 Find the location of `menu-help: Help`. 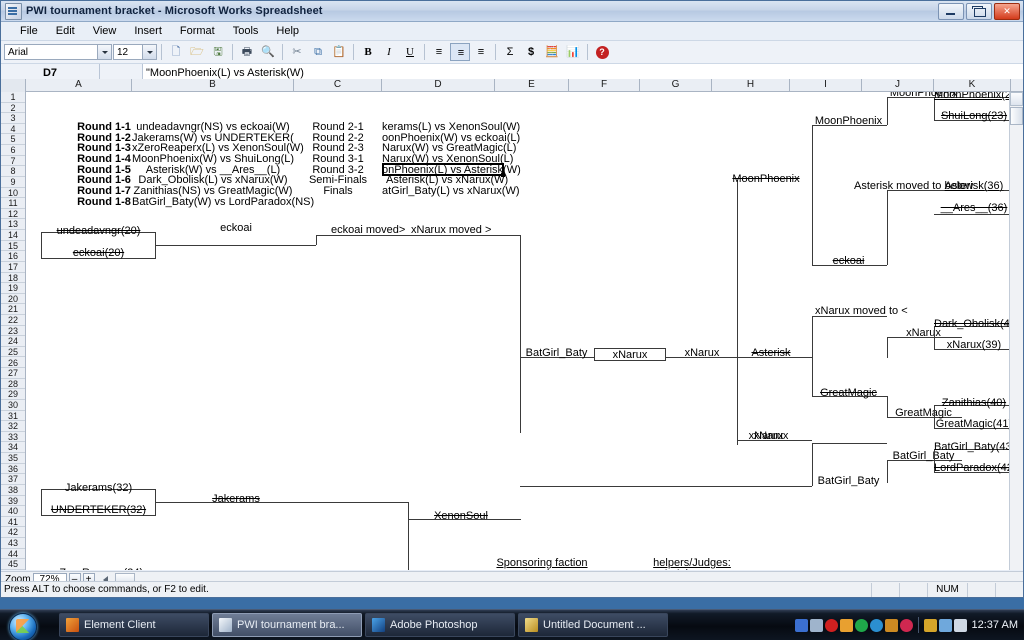

menu-help: Help is located at coordinates (287, 31).